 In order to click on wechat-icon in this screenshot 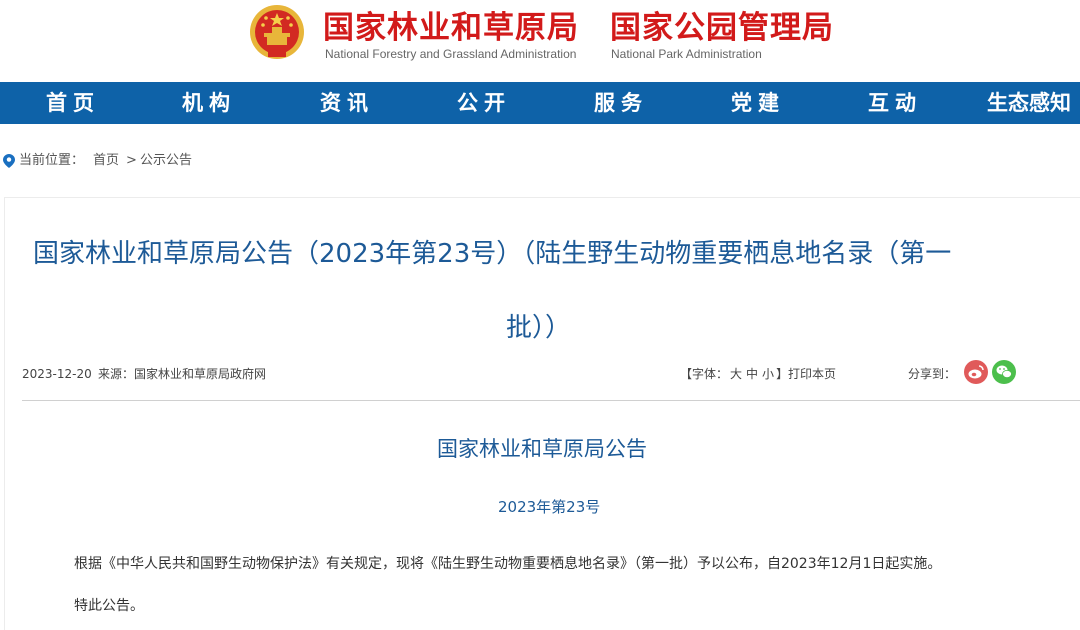, I will do `click(1004, 372)`.